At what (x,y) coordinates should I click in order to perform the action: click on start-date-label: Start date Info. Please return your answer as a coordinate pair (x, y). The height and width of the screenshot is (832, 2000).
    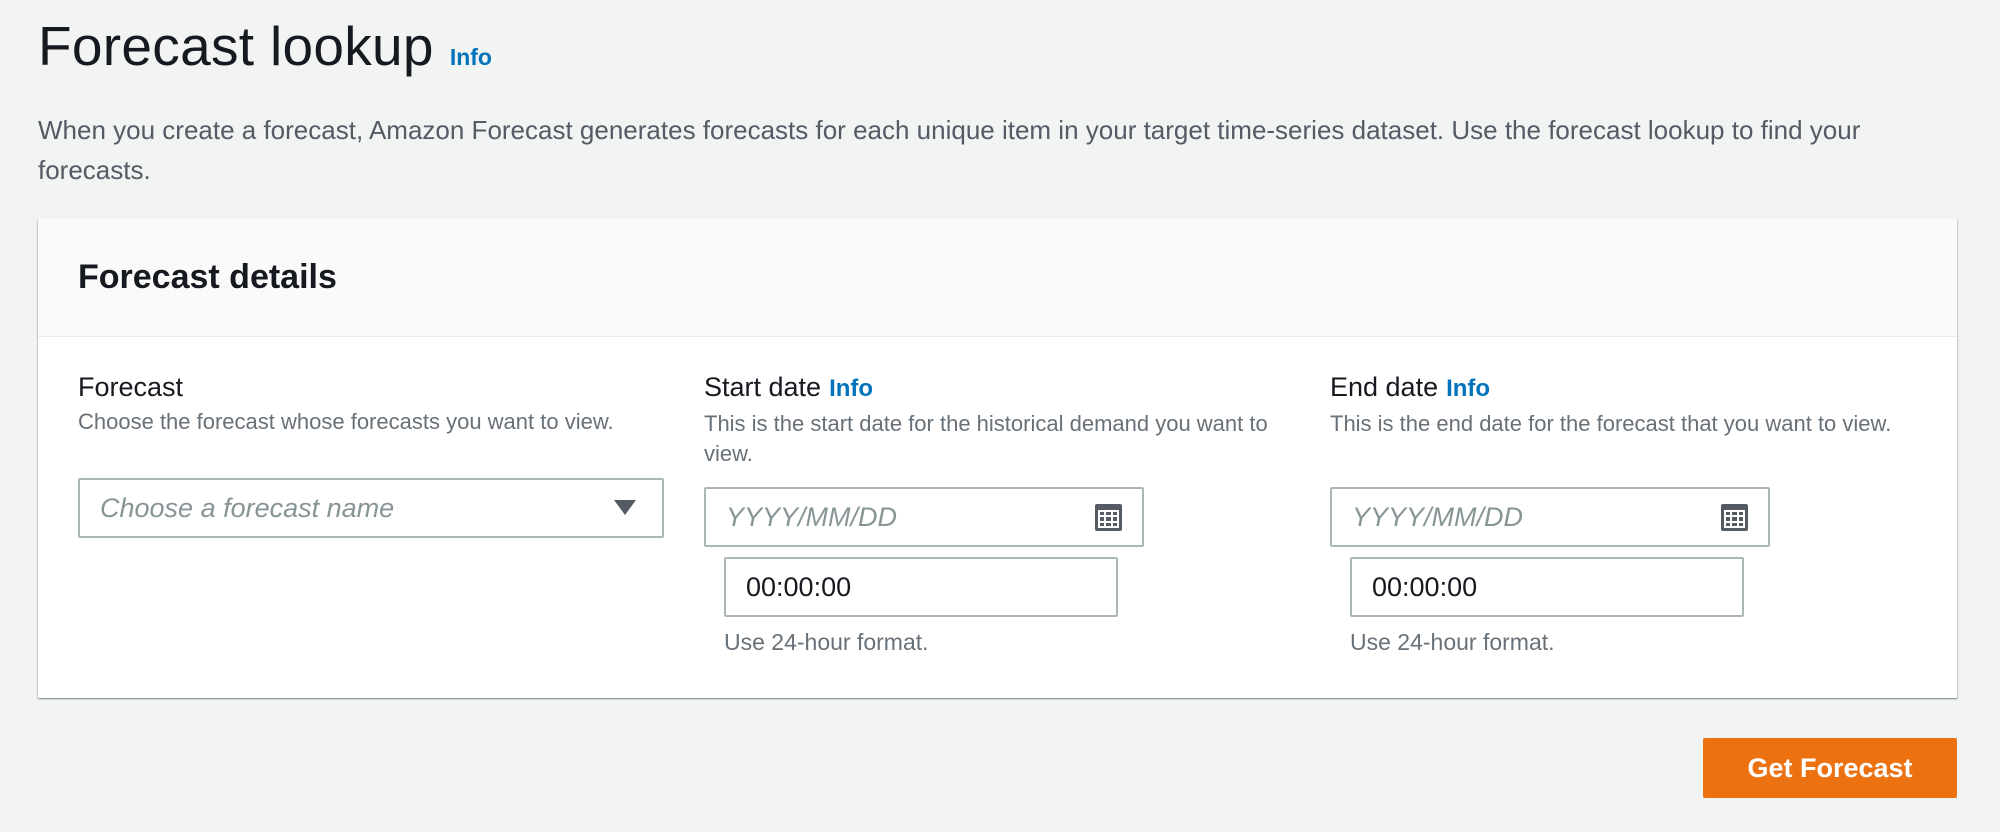
    Looking at the image, I should click on (999, 388).